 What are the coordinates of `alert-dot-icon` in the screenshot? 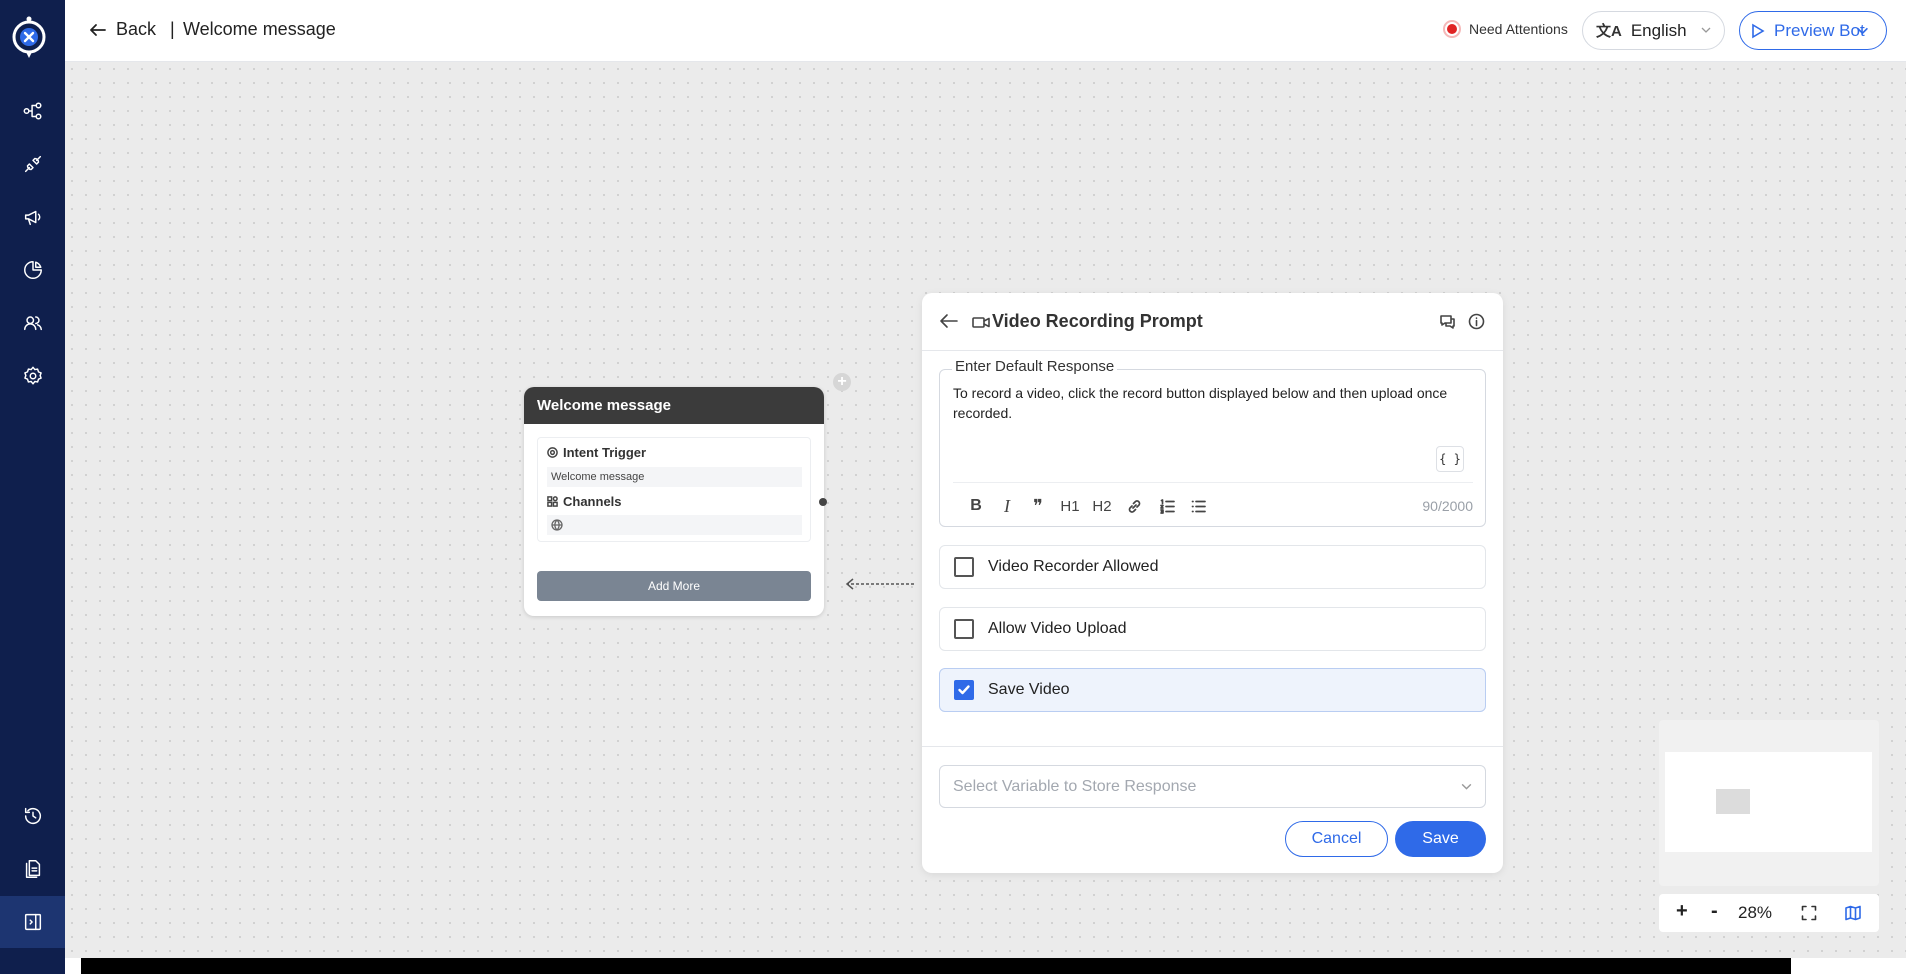 It's located at (1452, 29).